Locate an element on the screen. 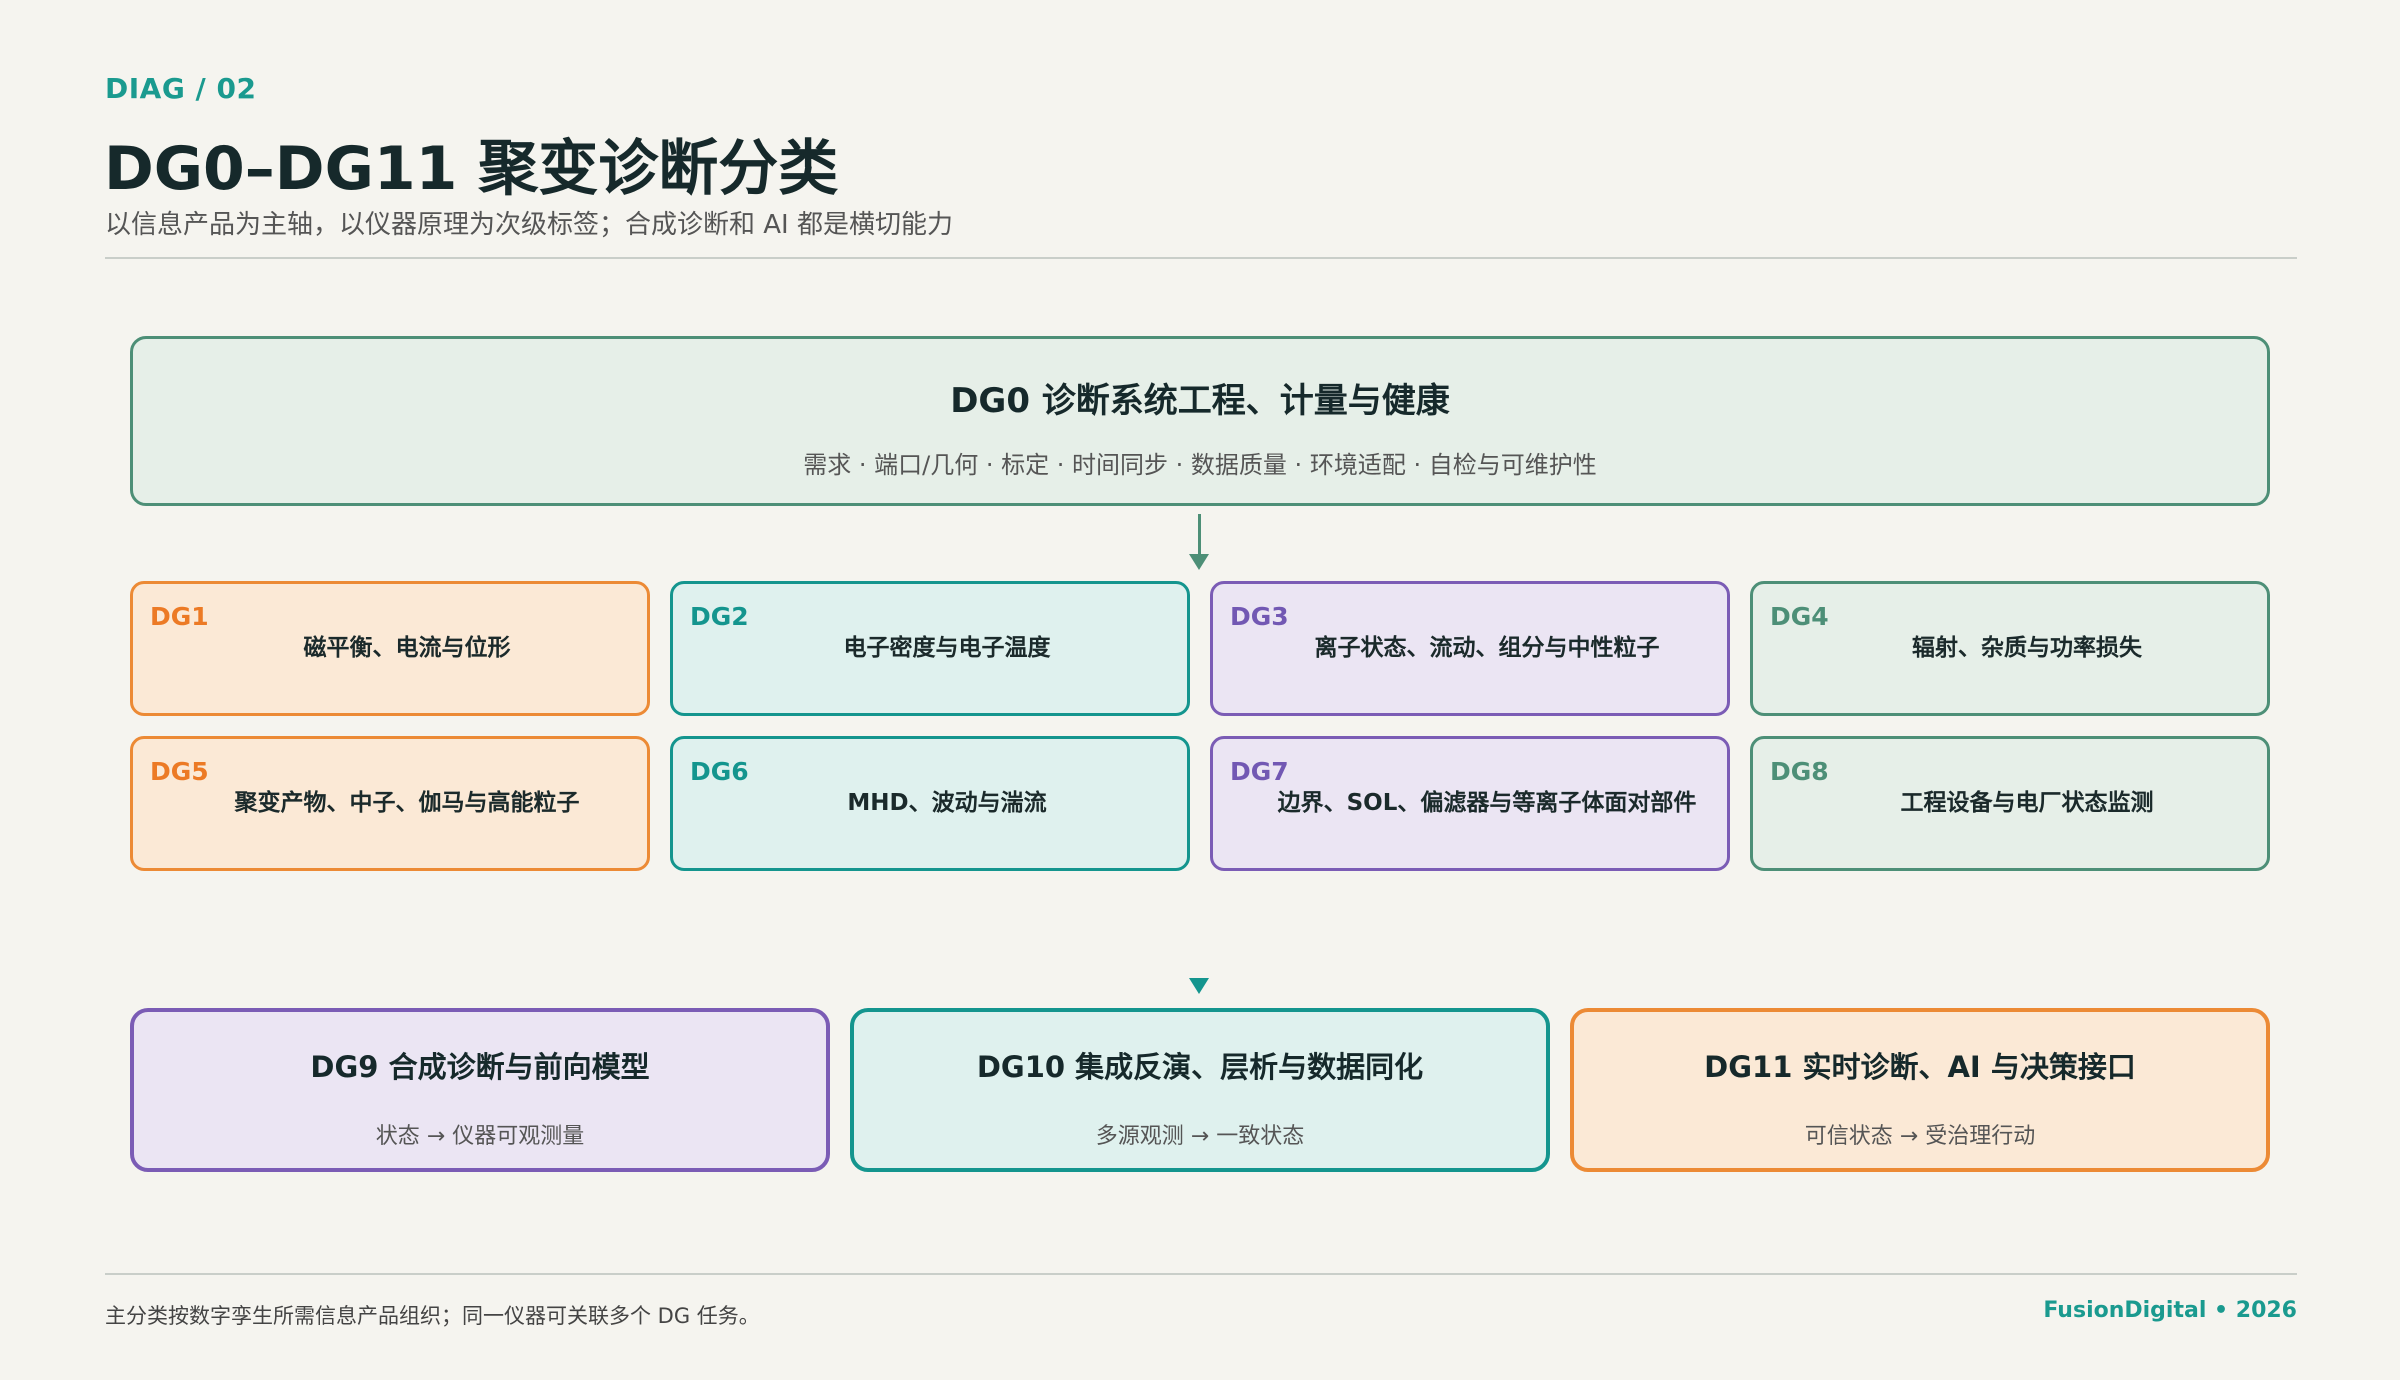  dg8-card: DG8 工程设备与电厂状态监测 is located at coordinates (2010, 803).